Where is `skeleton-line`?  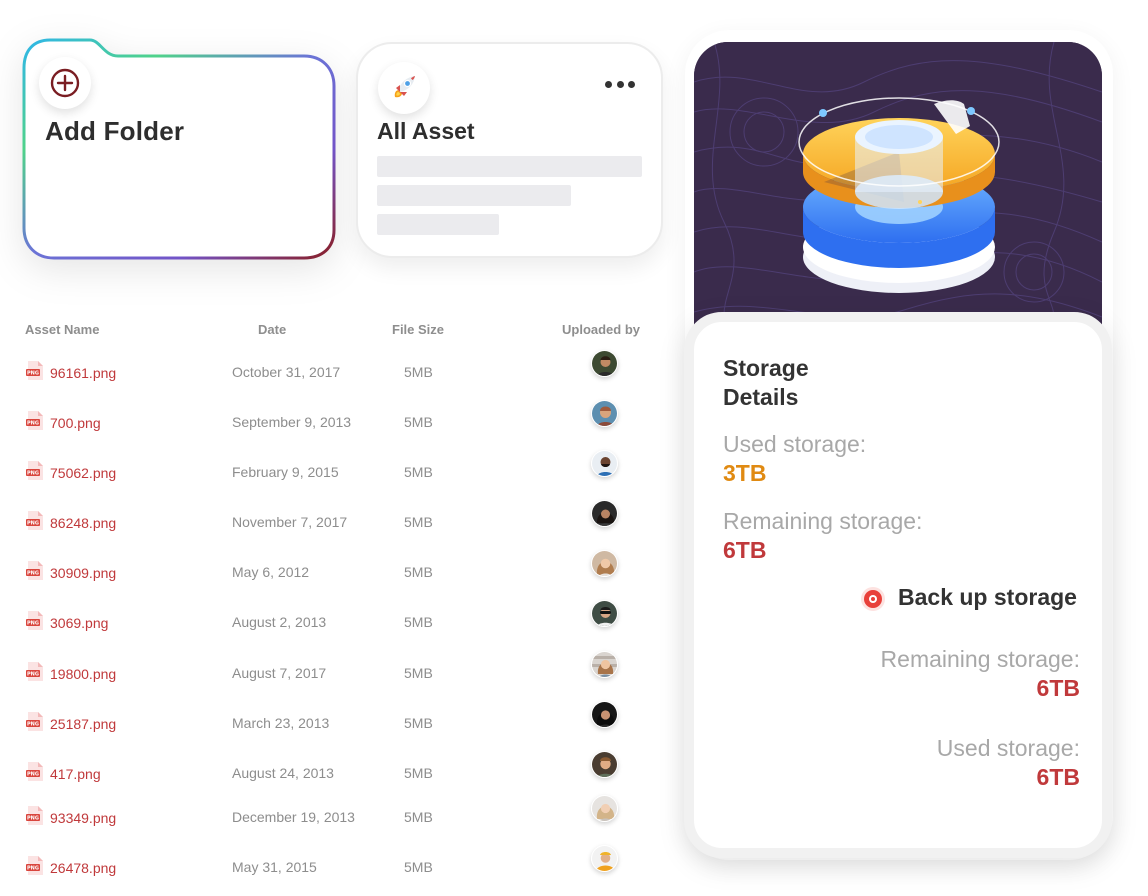
skeleton-line is located at coordinates (474, 195).